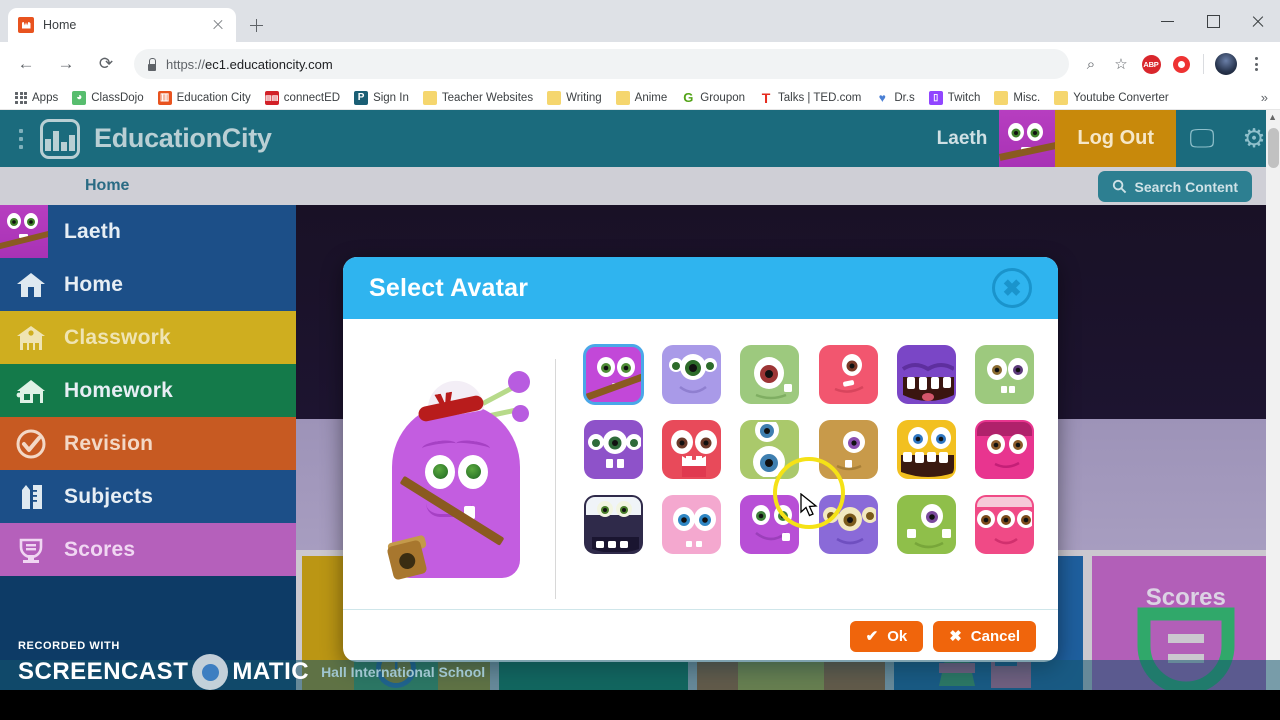 This screenshot has height=720, width=1280. I want to click on toolbar-divider, so click(1203, 64).